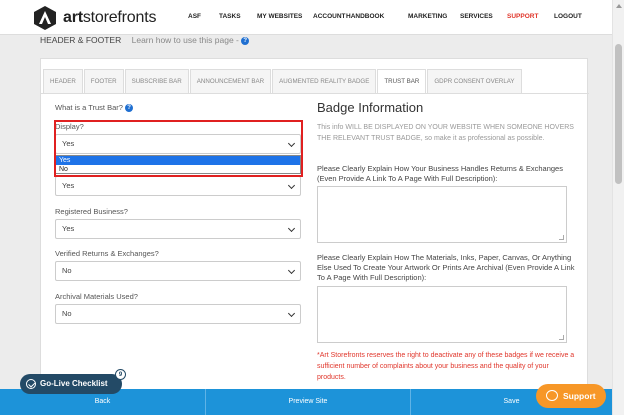 This screenshot has width=624, height=415. What do you see at coordinates (178, 271) in the screenshot?
I see `returns-exchanges-select: No` at bounding box center [178, 271].